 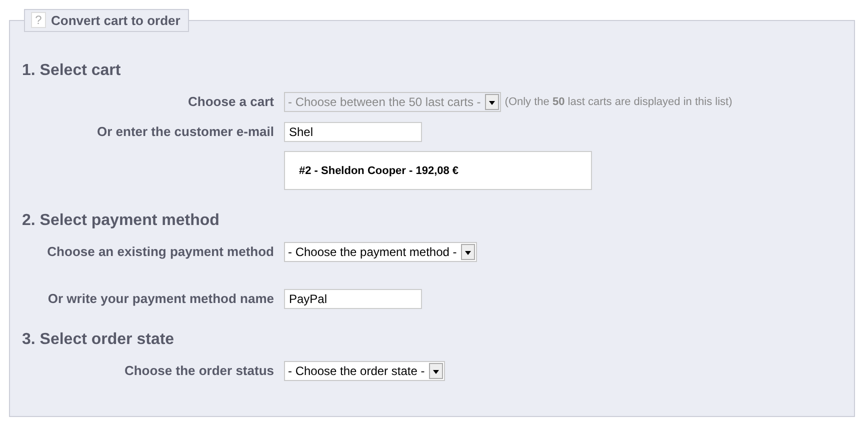 I want to click on field-label: Or enter the customer e-mail, so click(x=185, y=131).